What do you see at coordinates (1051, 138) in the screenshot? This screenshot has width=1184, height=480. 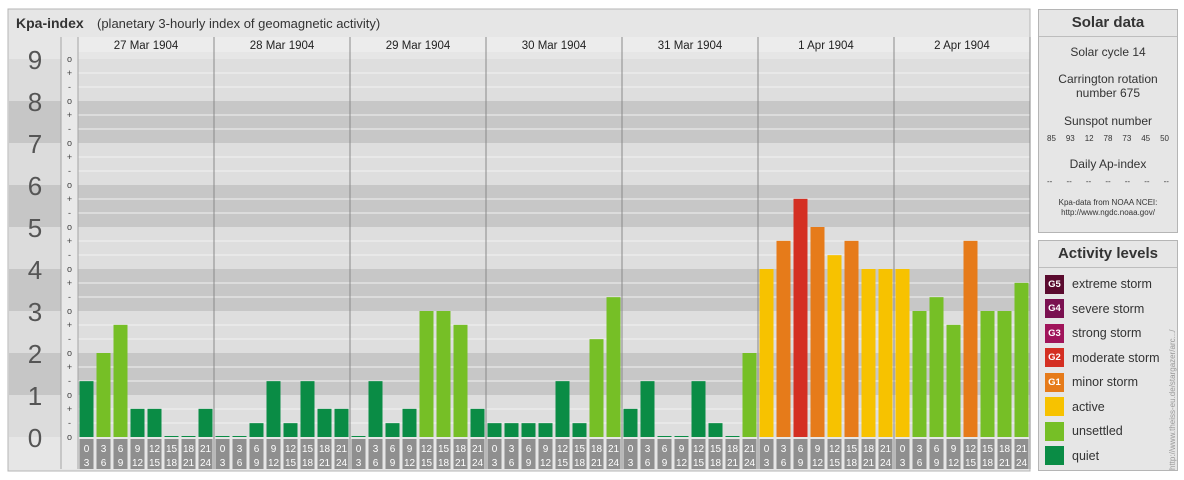 I see `sunspot-value: 85` at bounding box center [1051, 138].